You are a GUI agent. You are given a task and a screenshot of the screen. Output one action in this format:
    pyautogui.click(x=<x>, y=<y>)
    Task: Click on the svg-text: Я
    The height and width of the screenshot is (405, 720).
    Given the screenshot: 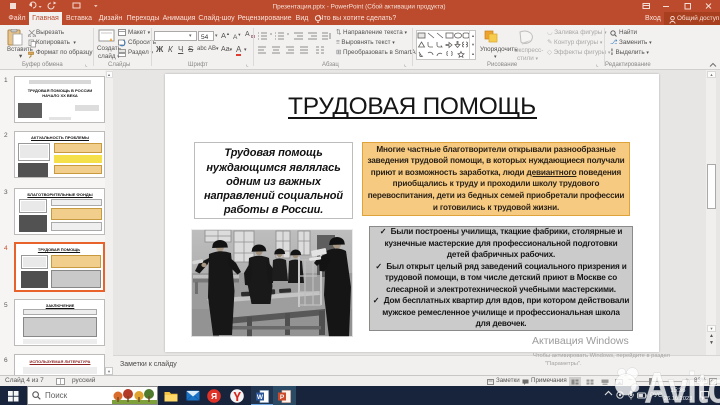 What is the action you would take?
    pyautogui.click(x=214, y=396)
    